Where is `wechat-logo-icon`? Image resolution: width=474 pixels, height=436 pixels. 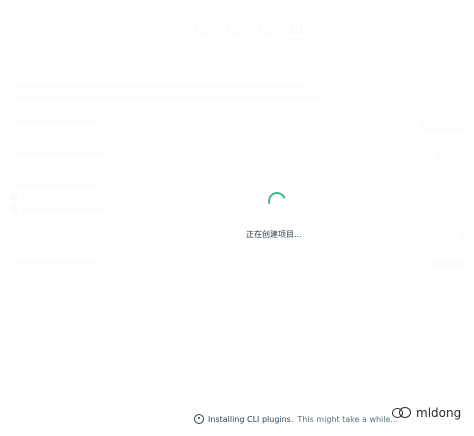
wechat-logo-icon is located at coordinates (401, 413).